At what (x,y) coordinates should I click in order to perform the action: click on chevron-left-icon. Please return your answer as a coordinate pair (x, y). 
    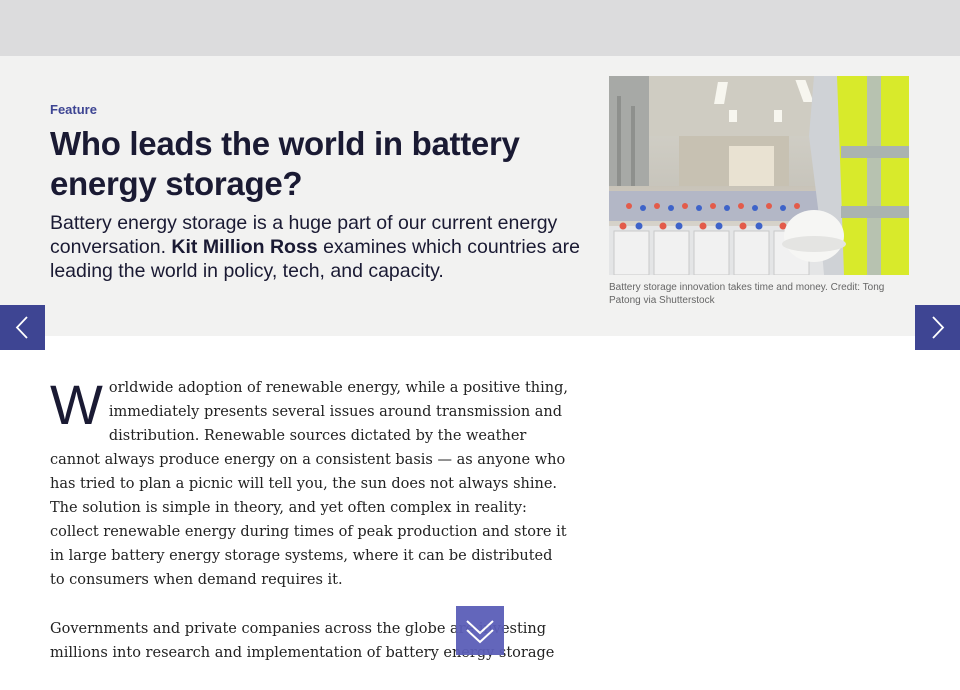
    Looking at the image, I should click on (21, 327).